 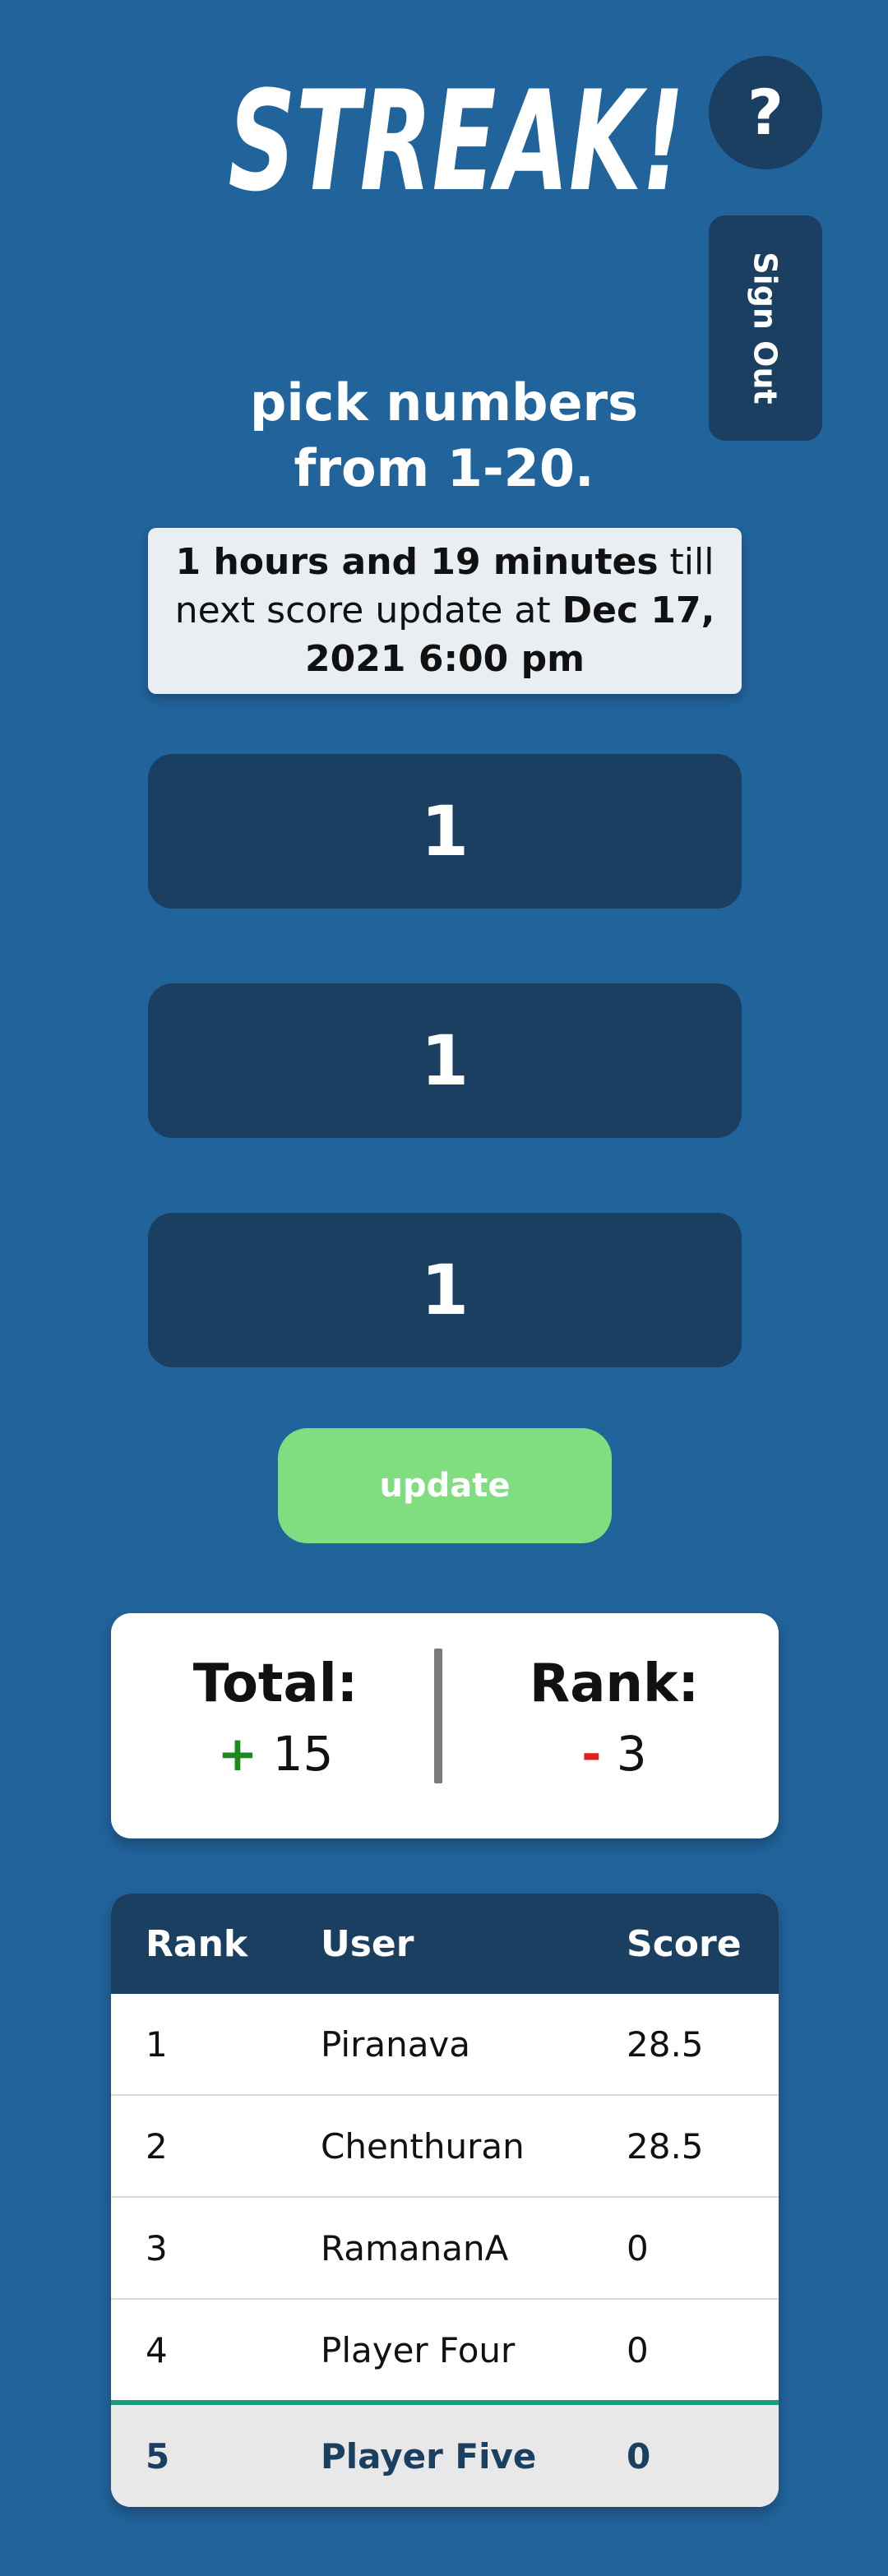 I want to click on score-summary-card: Total: + 15 Rank: - 3, so click(x=445, y=1725).